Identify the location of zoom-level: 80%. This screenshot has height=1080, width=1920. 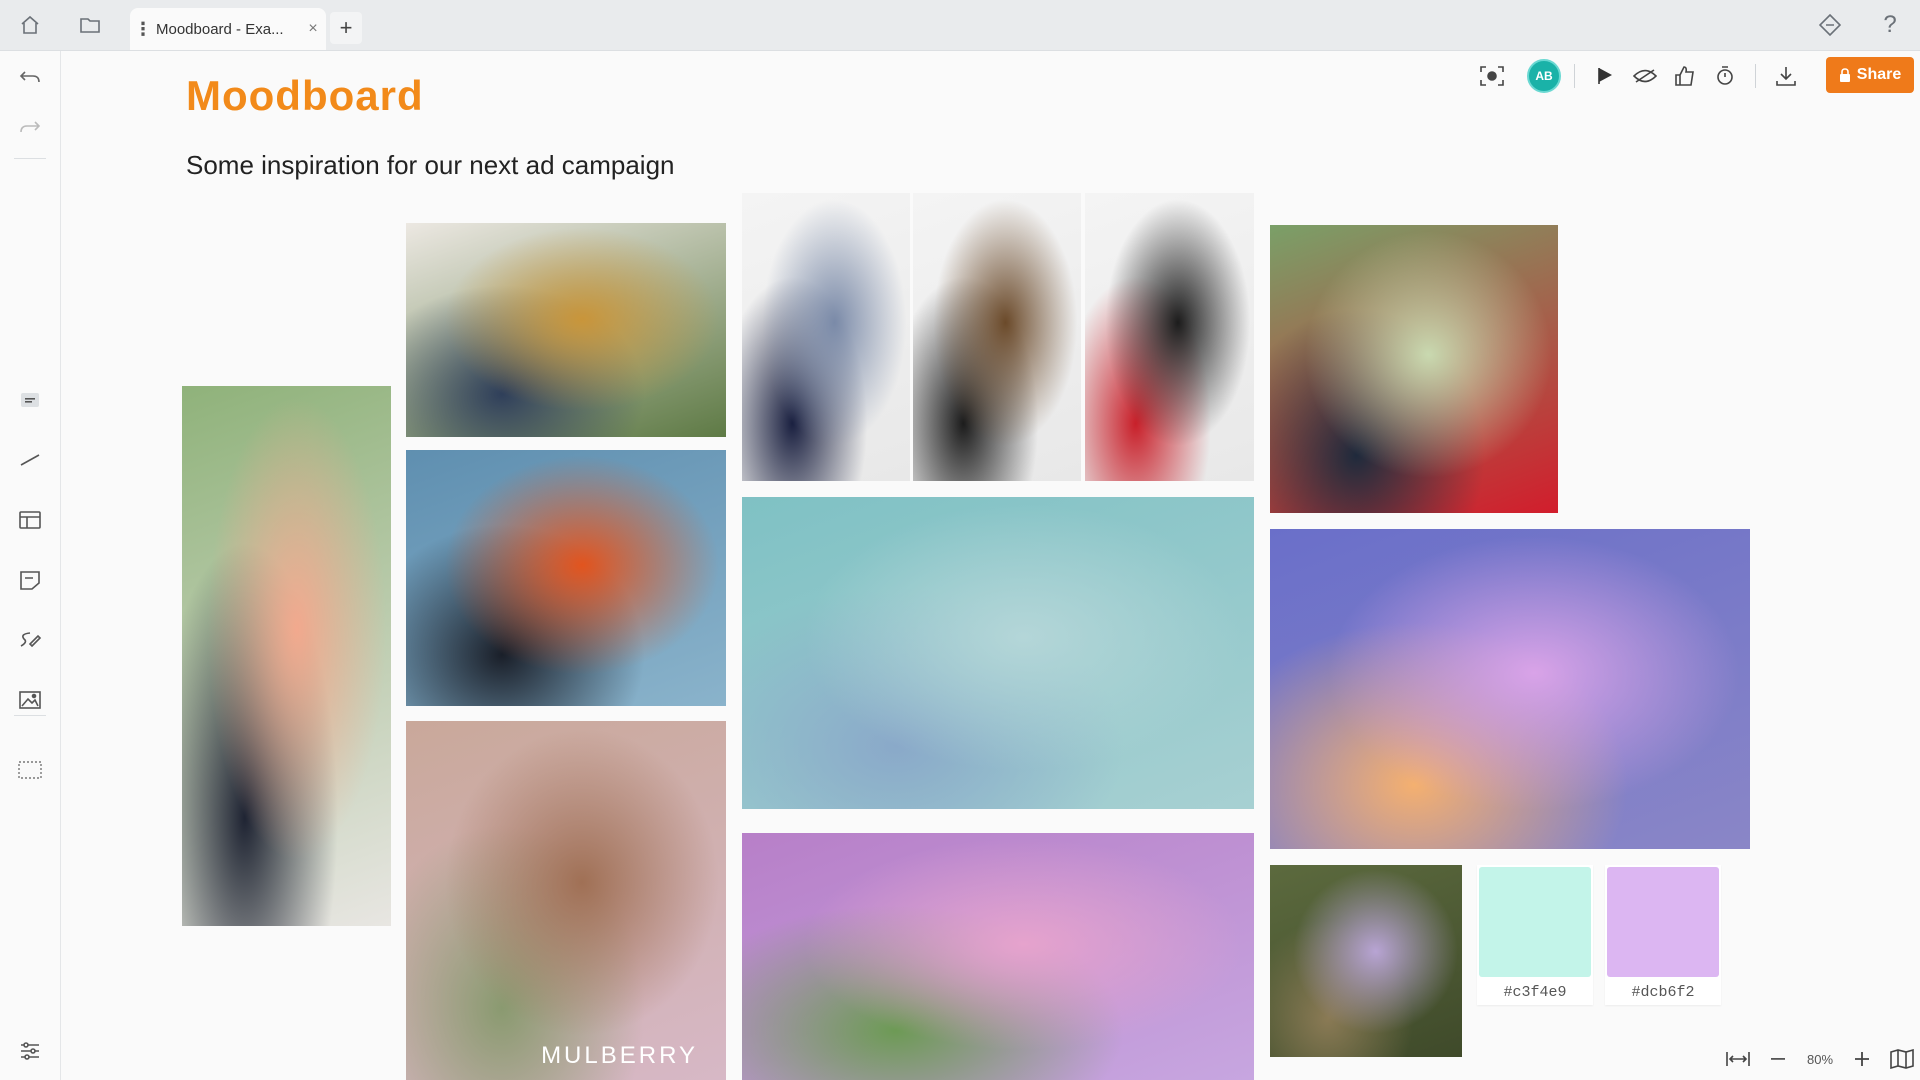
(1820, 1059).